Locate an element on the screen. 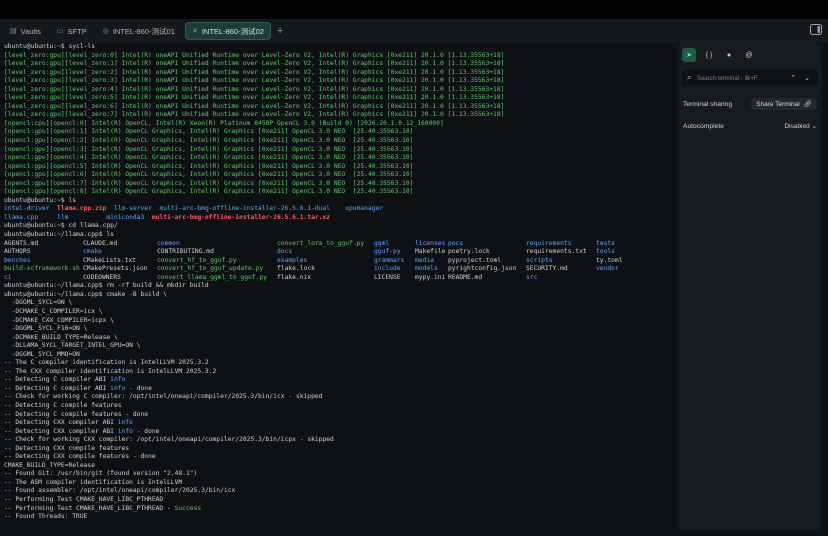  autocomplete-label: Autocomplete is located at coordinates (703, 126).